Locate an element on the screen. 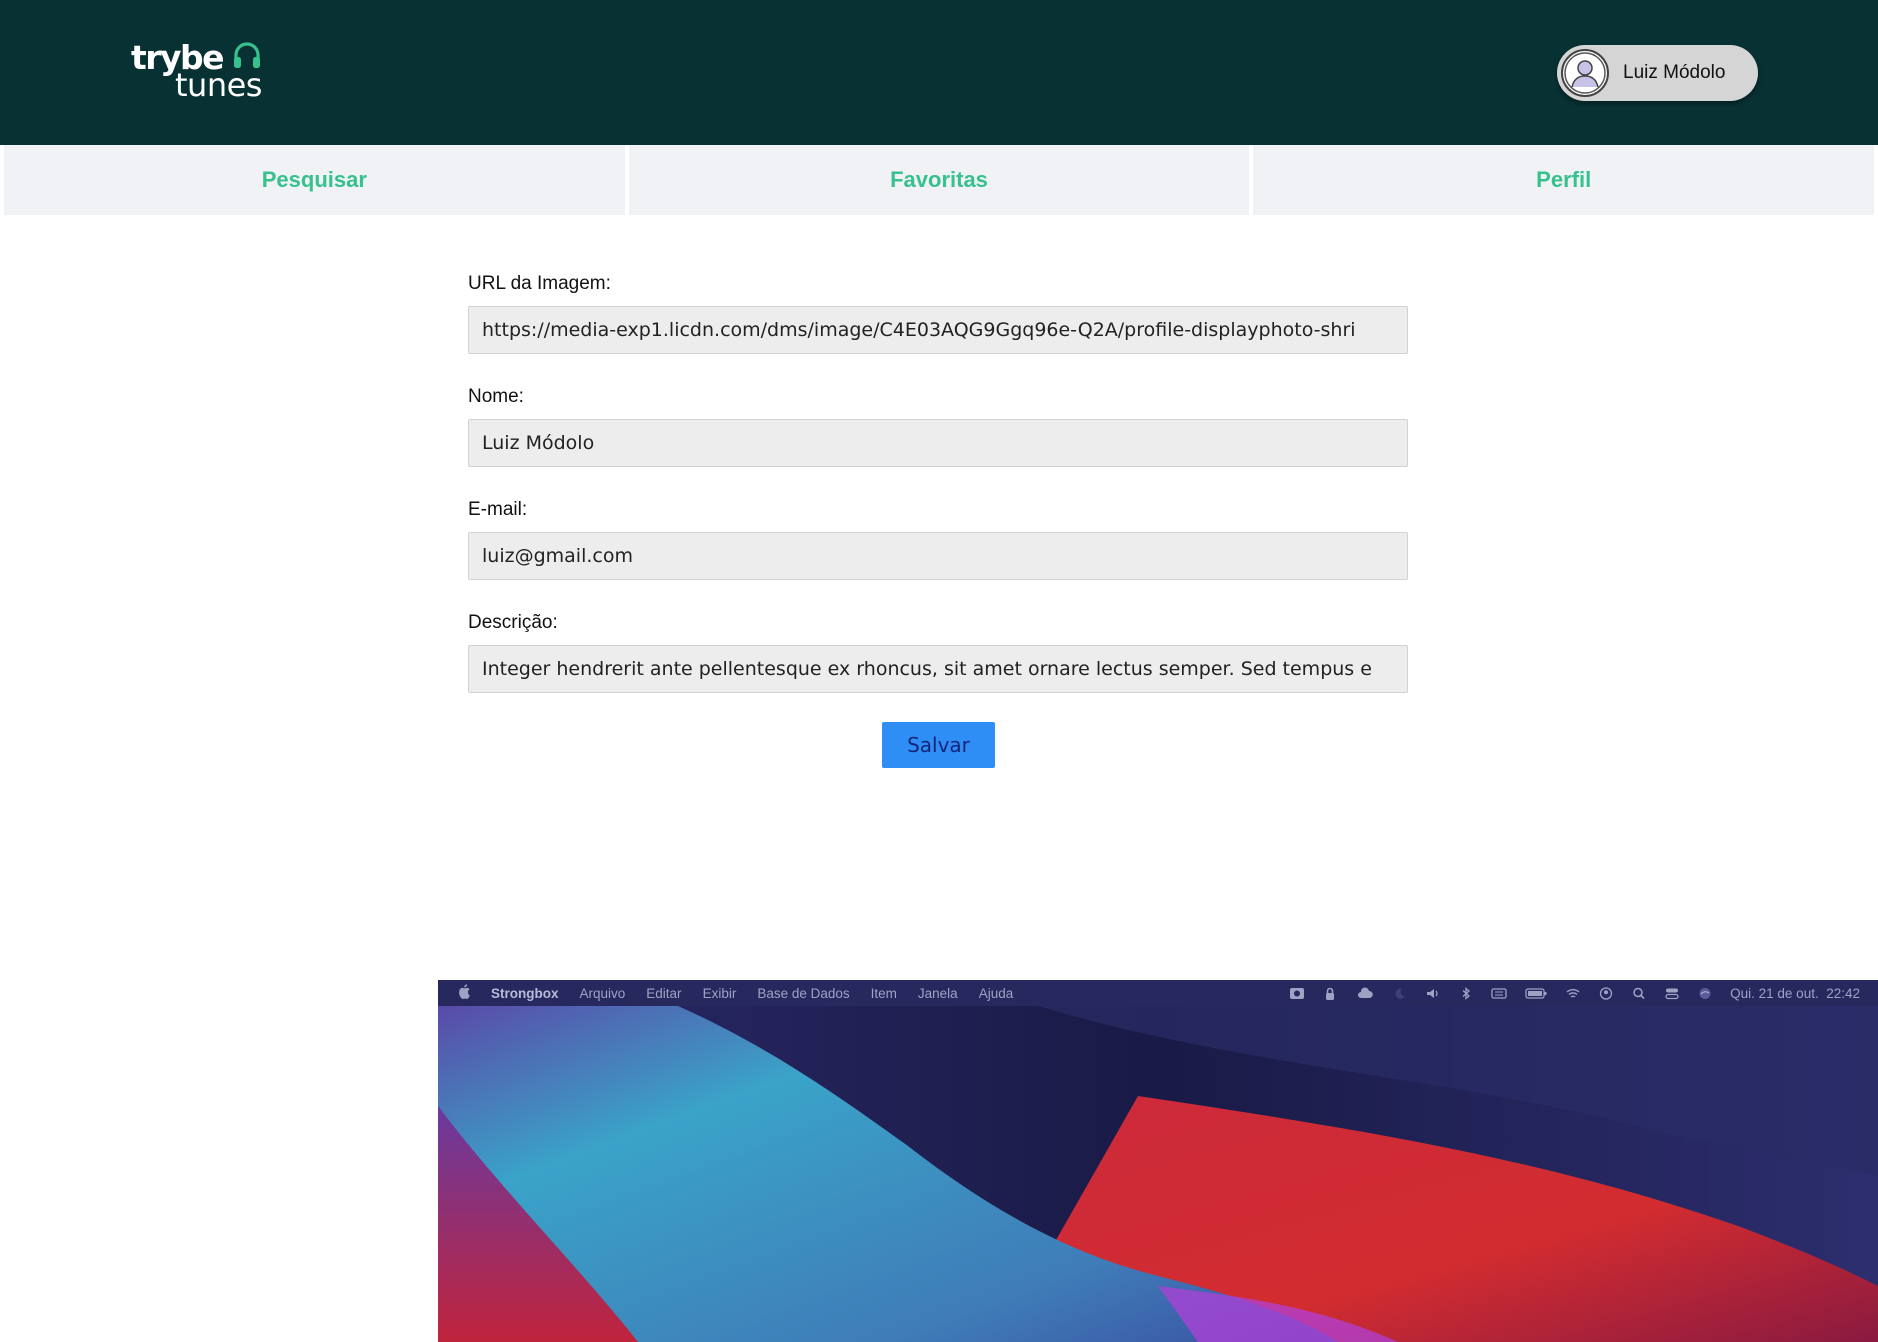 Image resolution: width=1878 pixels, height=1342 pixels. trybe-tunes-logo: trybe tunes is located at coordinates (201, 71).